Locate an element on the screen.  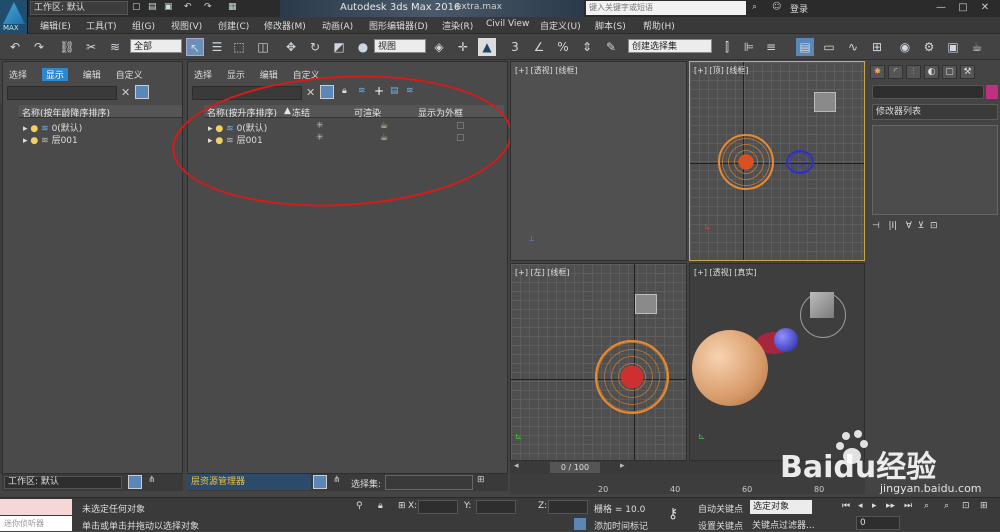
named-selection-select: 创建选择集 is located at coordinates (670, 46).